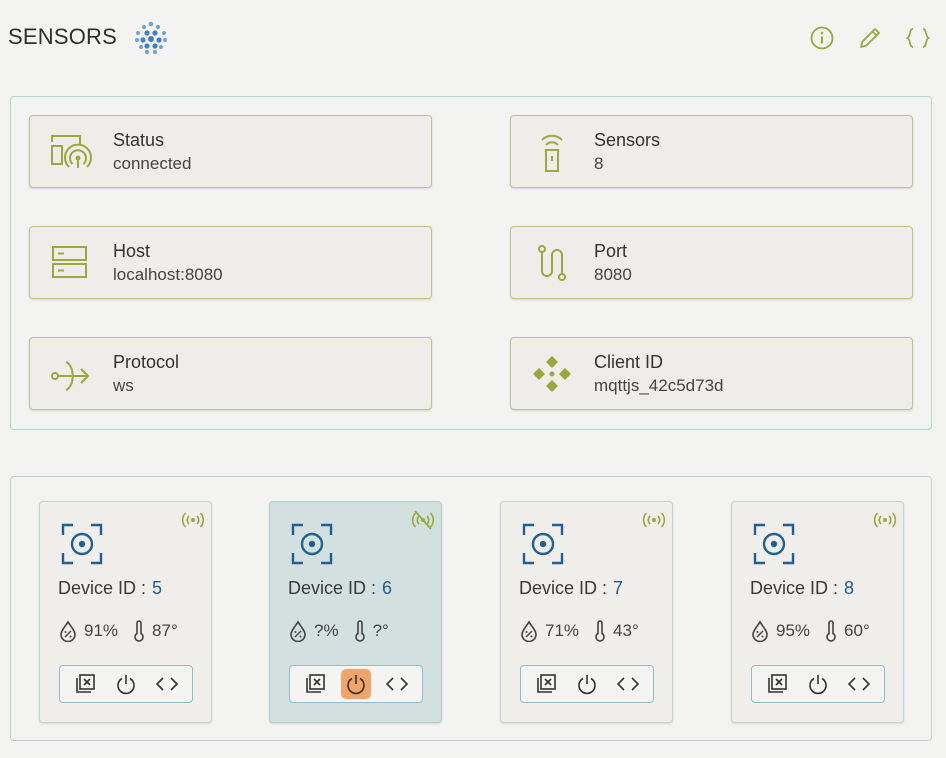 Image resolution: width=946 pixels, height=758 pixels. I want to click on device-id-value: 5, so click(157, 588).